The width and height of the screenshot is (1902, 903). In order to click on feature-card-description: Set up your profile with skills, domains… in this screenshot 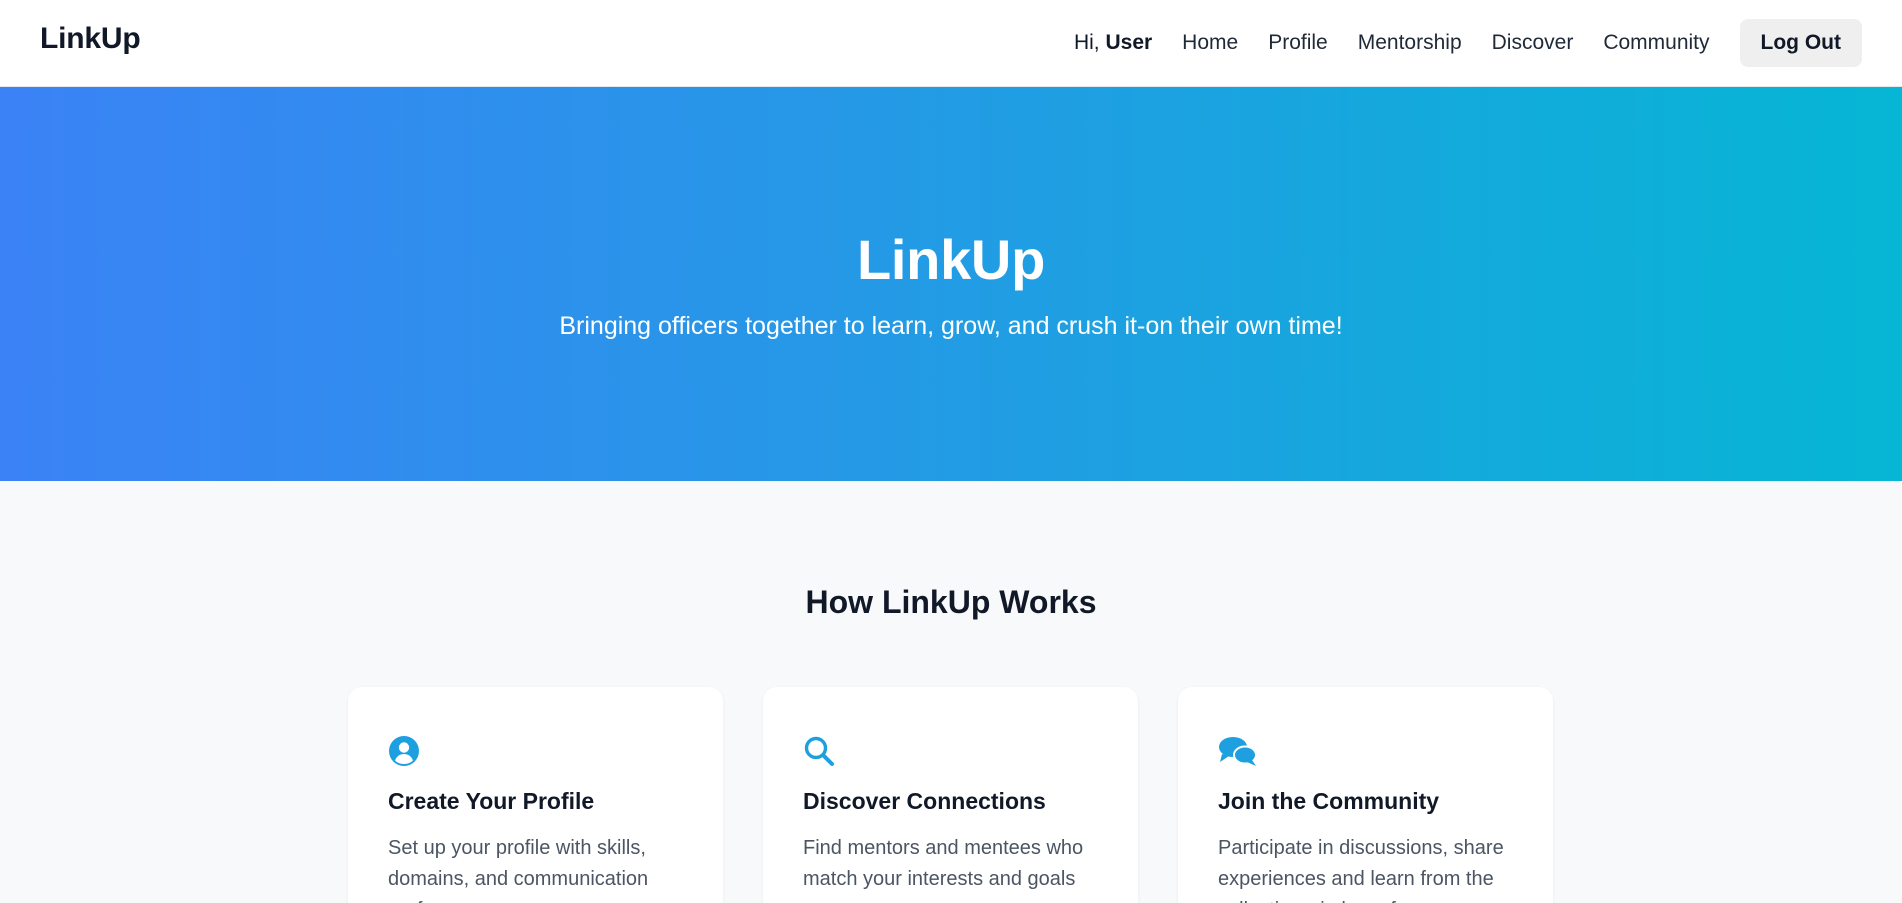, I will do `click(518, 870)`.